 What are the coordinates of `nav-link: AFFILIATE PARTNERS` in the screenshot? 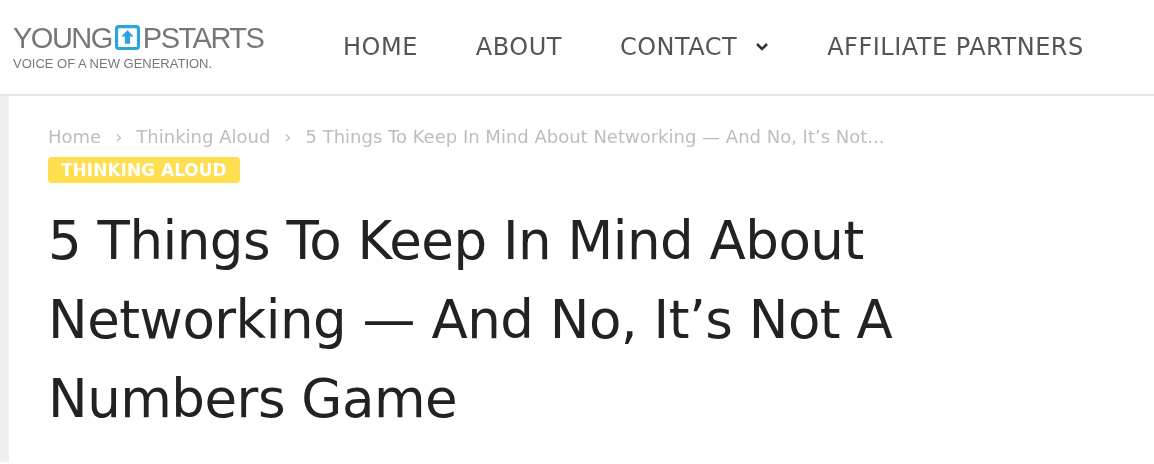 It's located at (955, 47).